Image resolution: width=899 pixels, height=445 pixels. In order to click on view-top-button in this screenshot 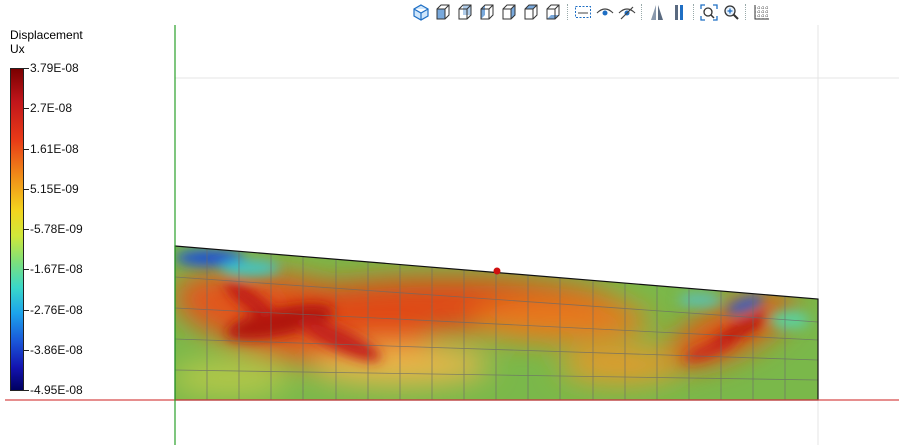, I will do `click(531, 12)`.